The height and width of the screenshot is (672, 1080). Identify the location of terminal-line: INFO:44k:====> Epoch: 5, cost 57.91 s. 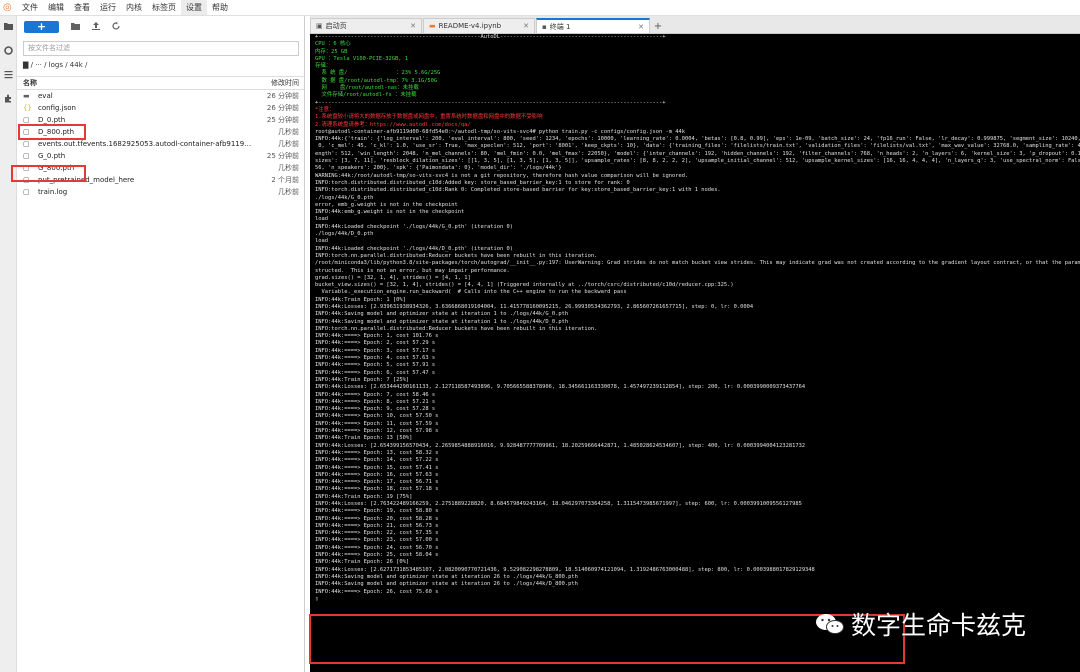
(375, 365).